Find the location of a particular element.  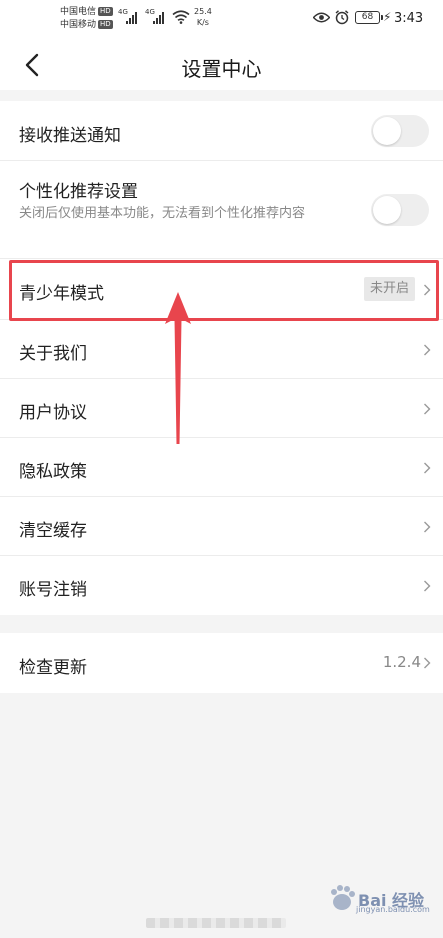

header: 设置中心 is located at coordinates (221, 65).